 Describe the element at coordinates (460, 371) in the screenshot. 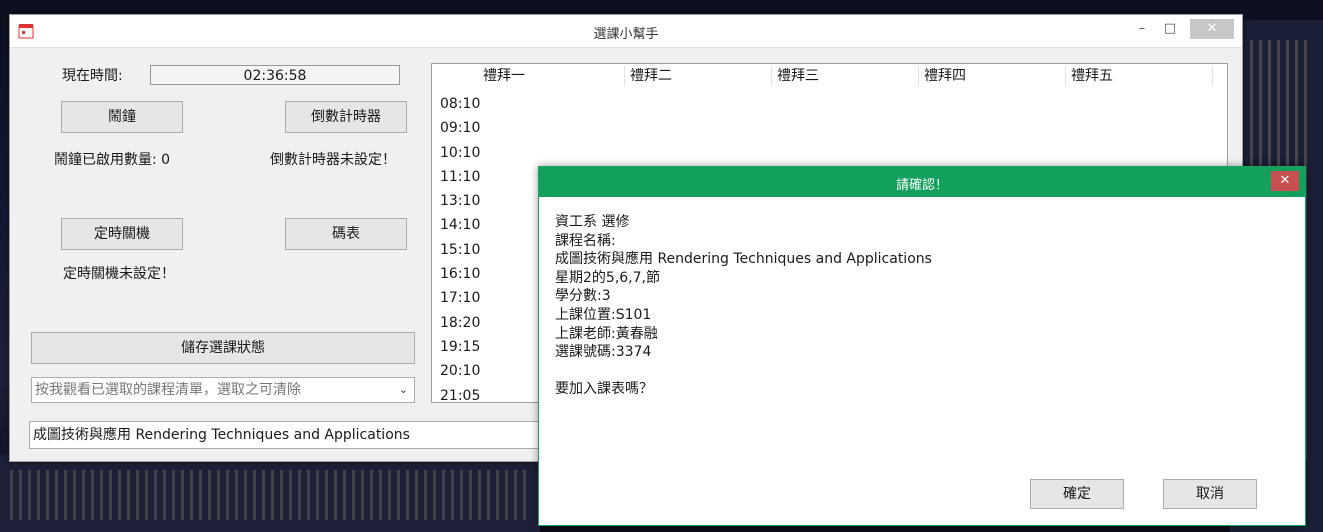

I see `time-slot: 20:10` at that location.